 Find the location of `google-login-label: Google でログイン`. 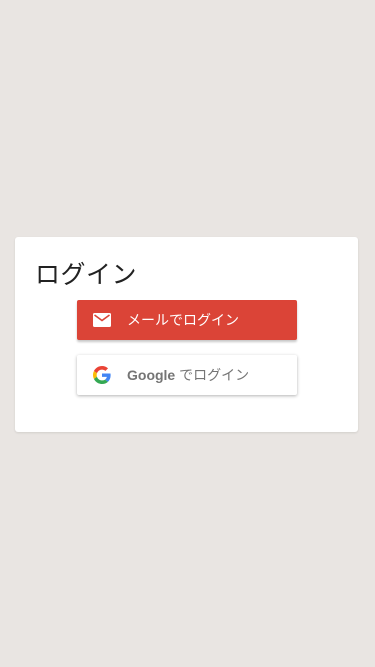

google-login-label: Google でログイン is located at coordinates (188, 375).